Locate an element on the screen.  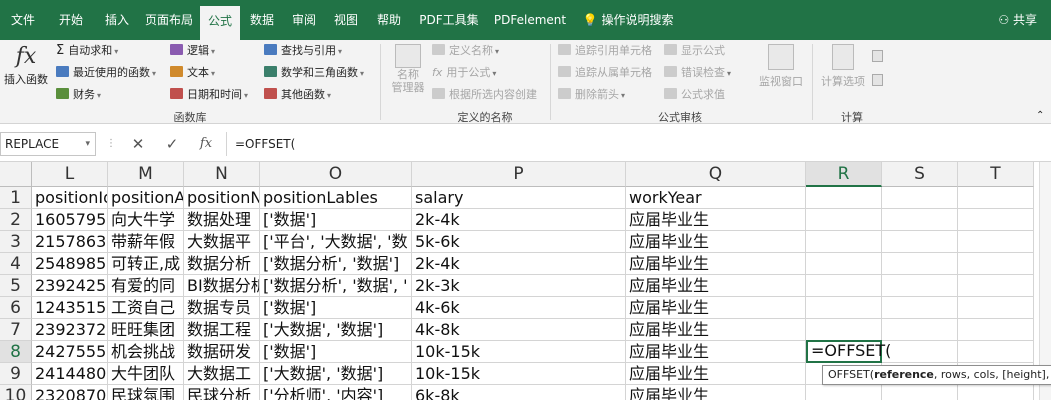
table-cell: 大数据平 is located at coordinates (222, 242).